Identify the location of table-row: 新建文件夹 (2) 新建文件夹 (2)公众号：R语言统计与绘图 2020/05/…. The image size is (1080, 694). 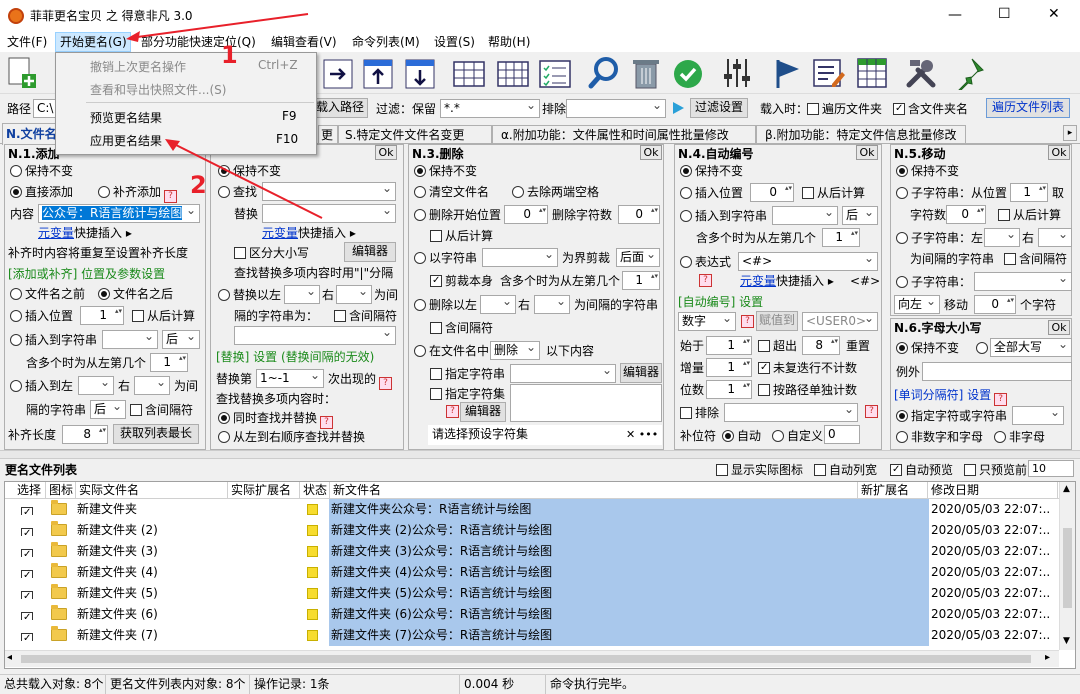
(532, 530).